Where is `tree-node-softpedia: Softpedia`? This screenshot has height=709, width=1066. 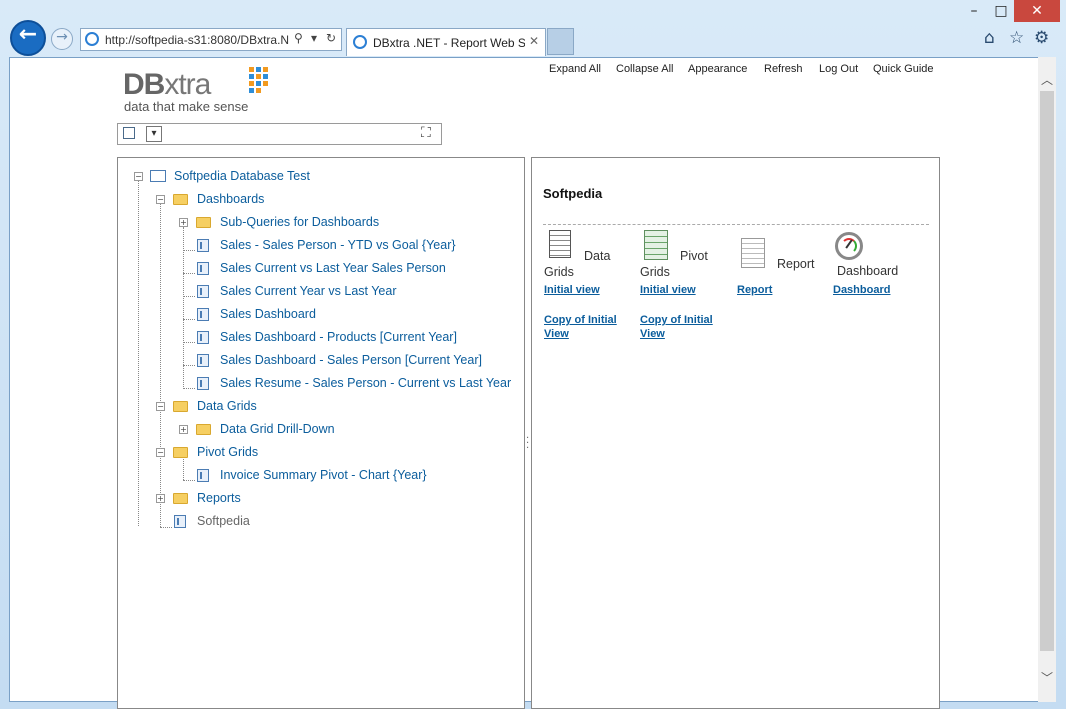
tree-node-softpedia: Softpedia is located at coordinates (223, 523).